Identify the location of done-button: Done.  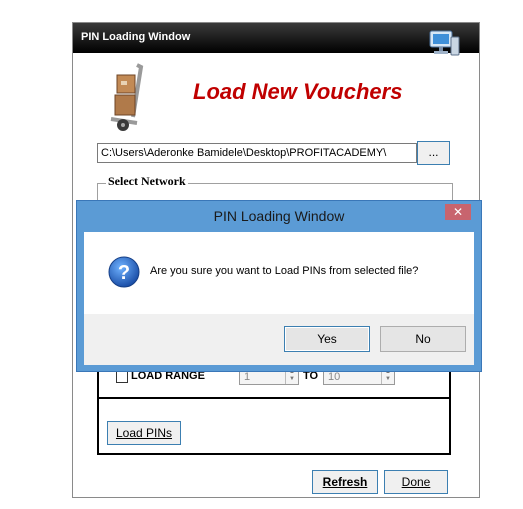
(416, 482).